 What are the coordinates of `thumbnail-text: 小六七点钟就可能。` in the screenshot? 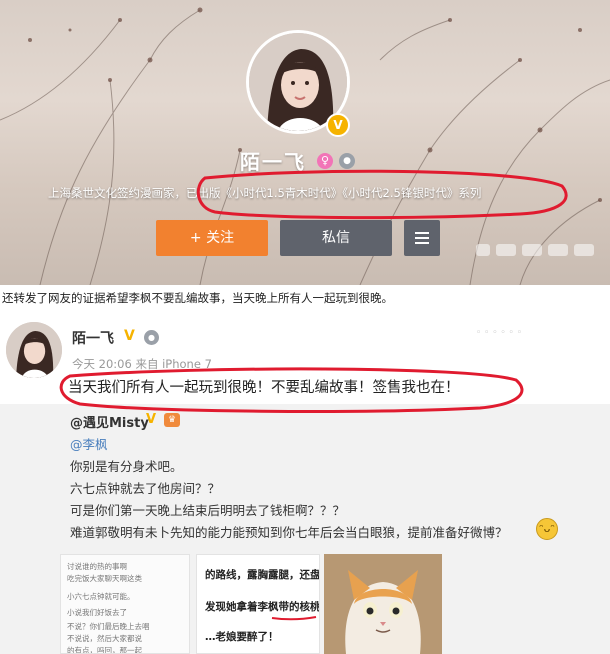 It's located at (101, 596).